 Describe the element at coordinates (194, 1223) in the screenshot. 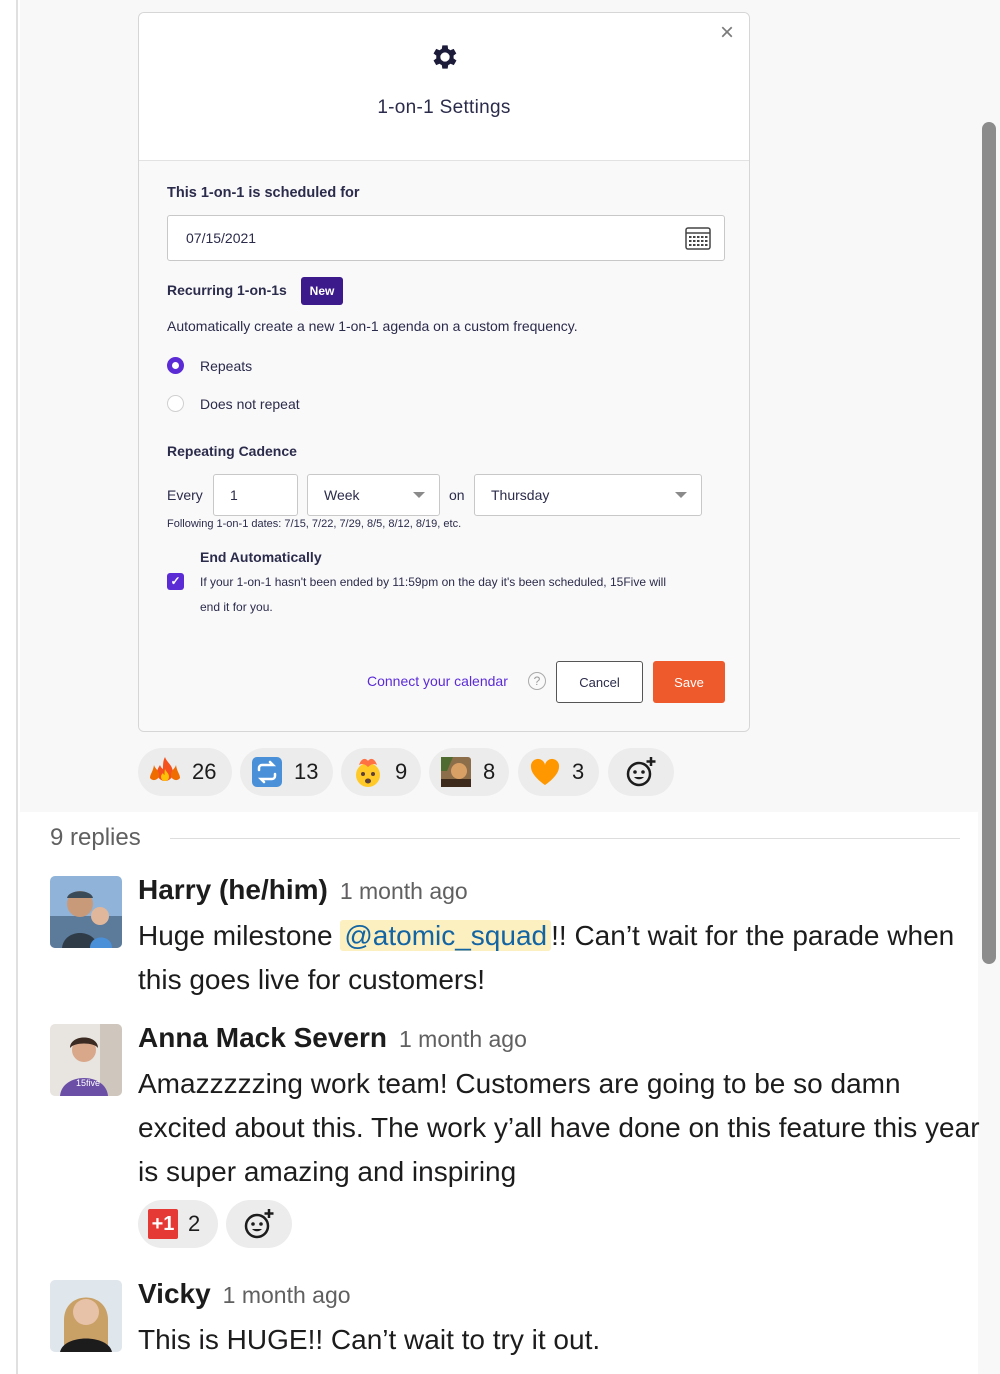

I see `reaction-count: 2` at that location.